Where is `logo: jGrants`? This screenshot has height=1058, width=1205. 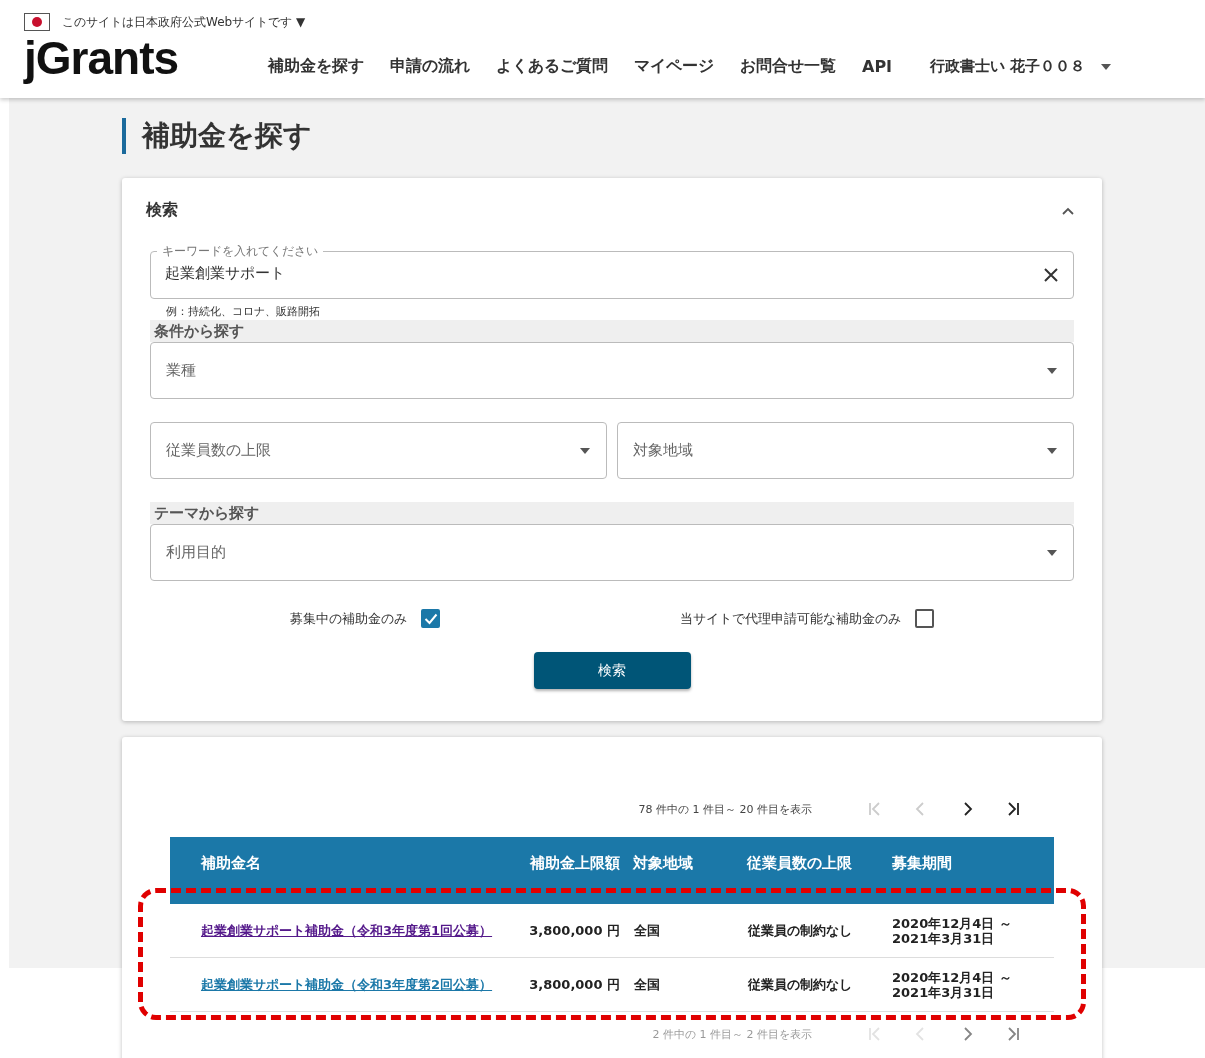
logo: jGrants is located at coordinates (146, 58).